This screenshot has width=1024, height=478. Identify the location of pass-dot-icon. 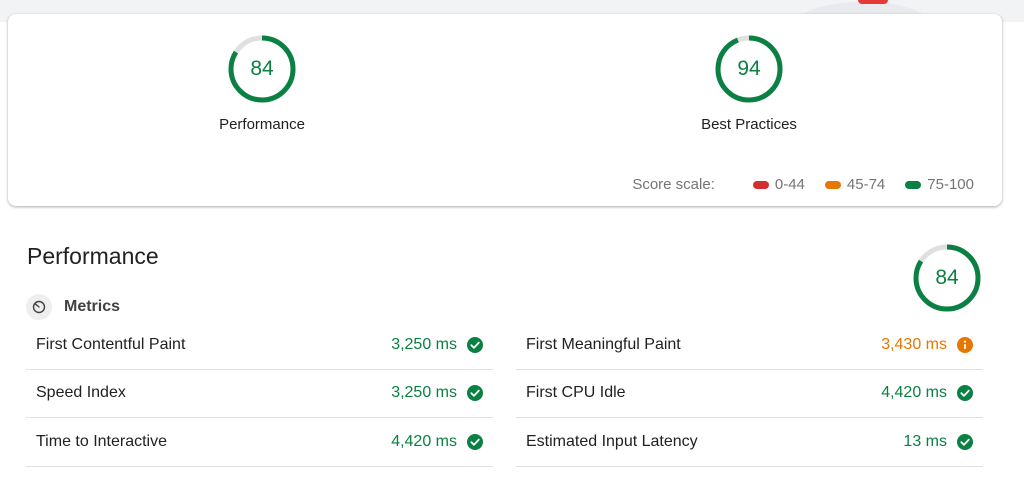
(913, 184).